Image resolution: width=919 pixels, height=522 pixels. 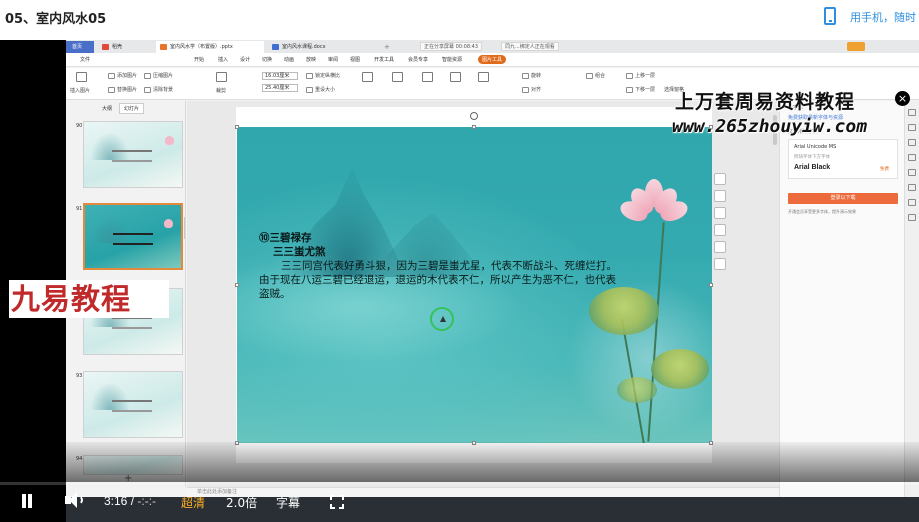 I want to click on group-label: 组合, so click(x=600, y=76).